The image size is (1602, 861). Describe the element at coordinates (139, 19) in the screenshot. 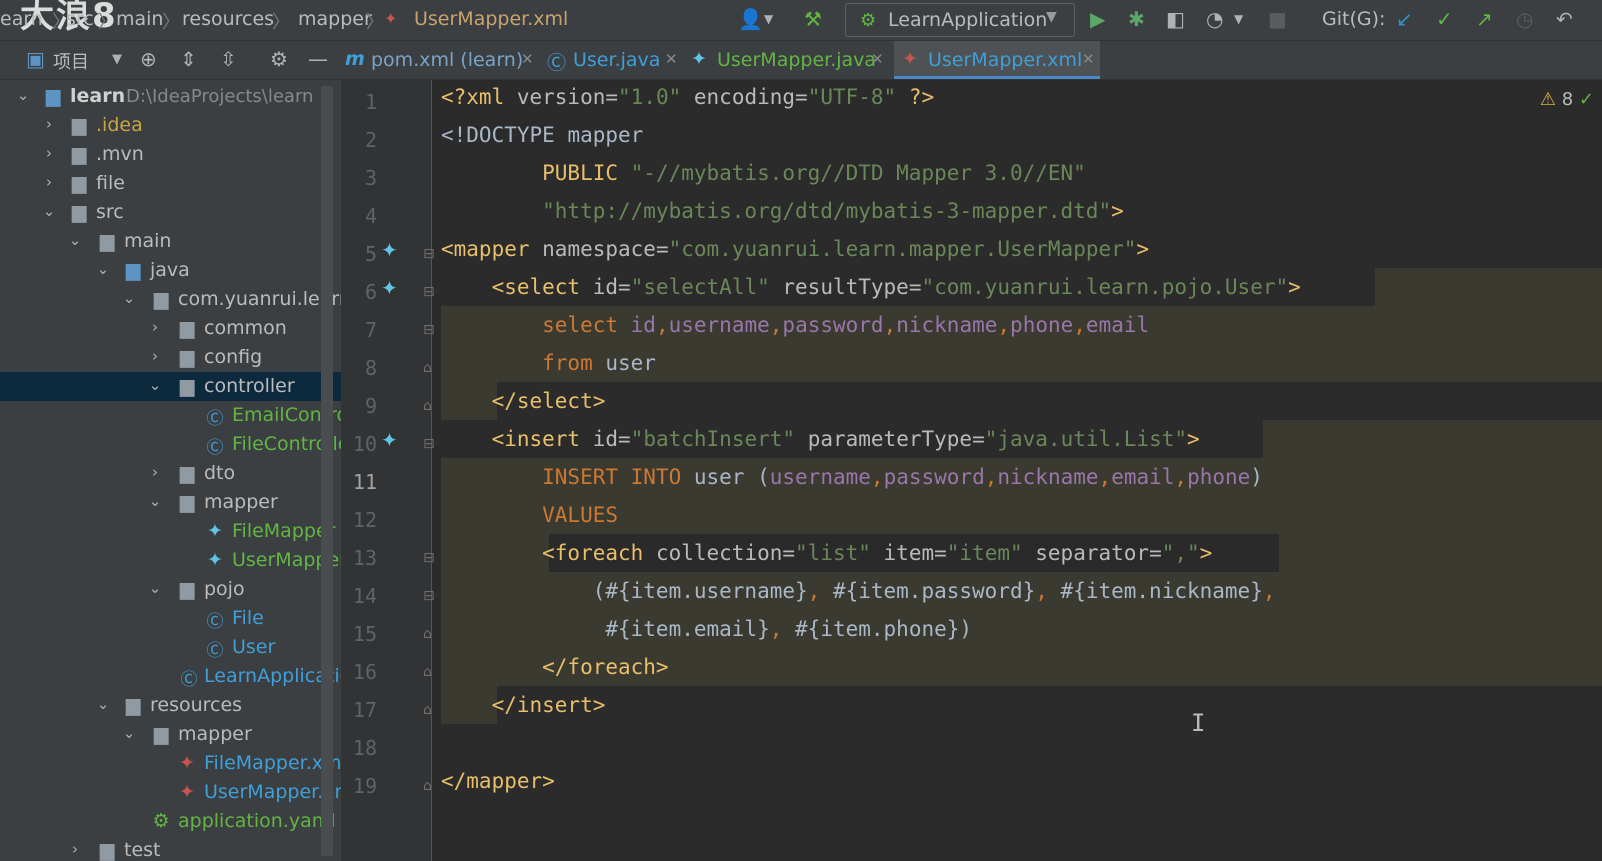

I see `breadcrumb-main: main` at that location.